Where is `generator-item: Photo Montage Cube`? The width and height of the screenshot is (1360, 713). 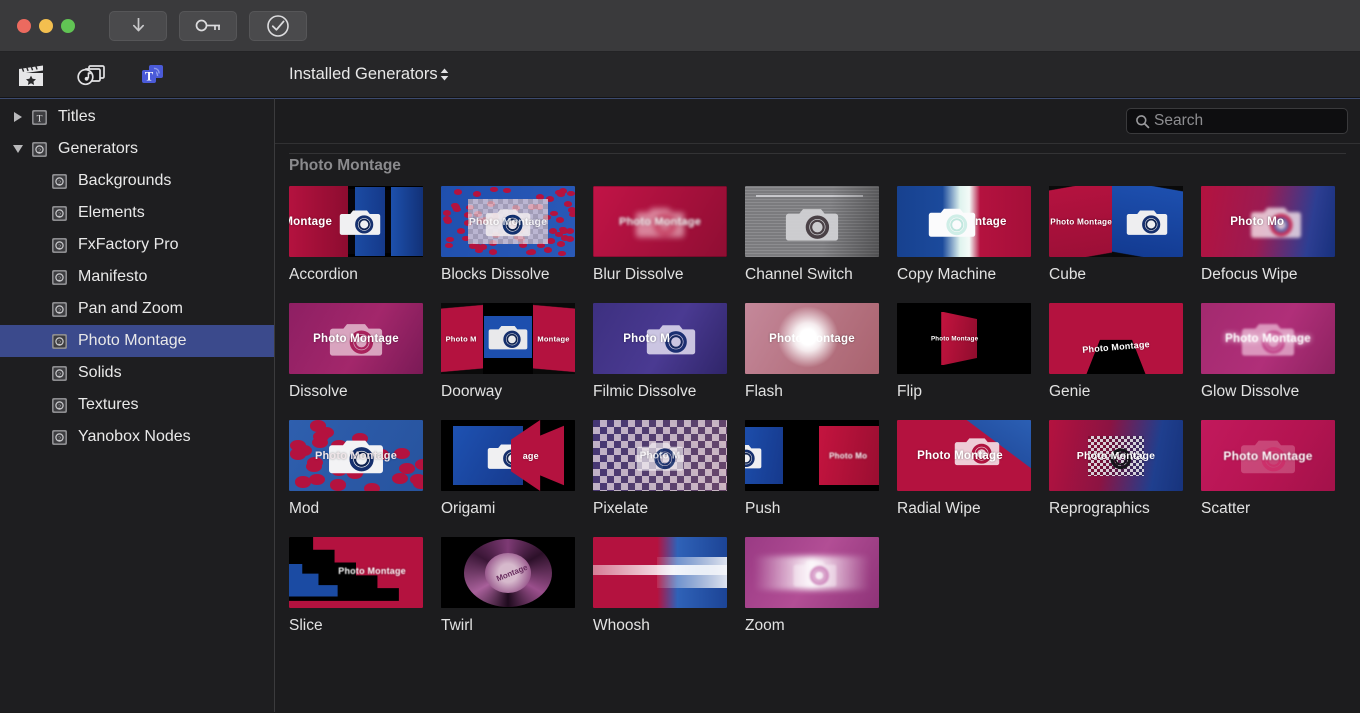 generator-item: Photo Montage Cube is located at coordinates (1125, 235).